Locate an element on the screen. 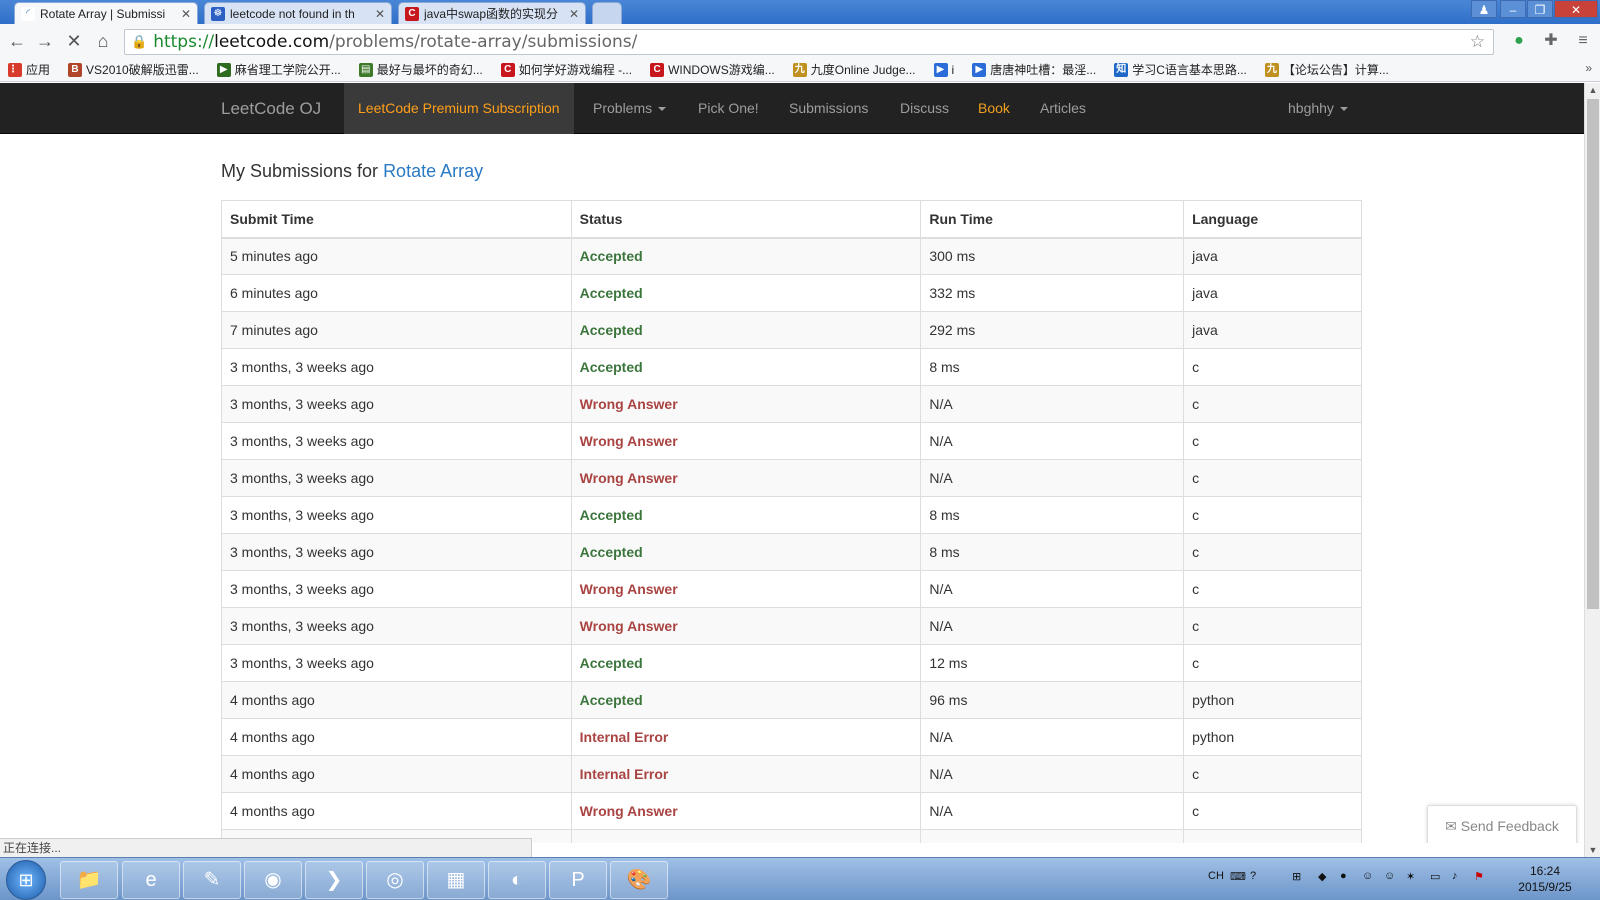  nav-premium-subscription: LeetCode Premium Subscription is located at coordinates (459, 108).